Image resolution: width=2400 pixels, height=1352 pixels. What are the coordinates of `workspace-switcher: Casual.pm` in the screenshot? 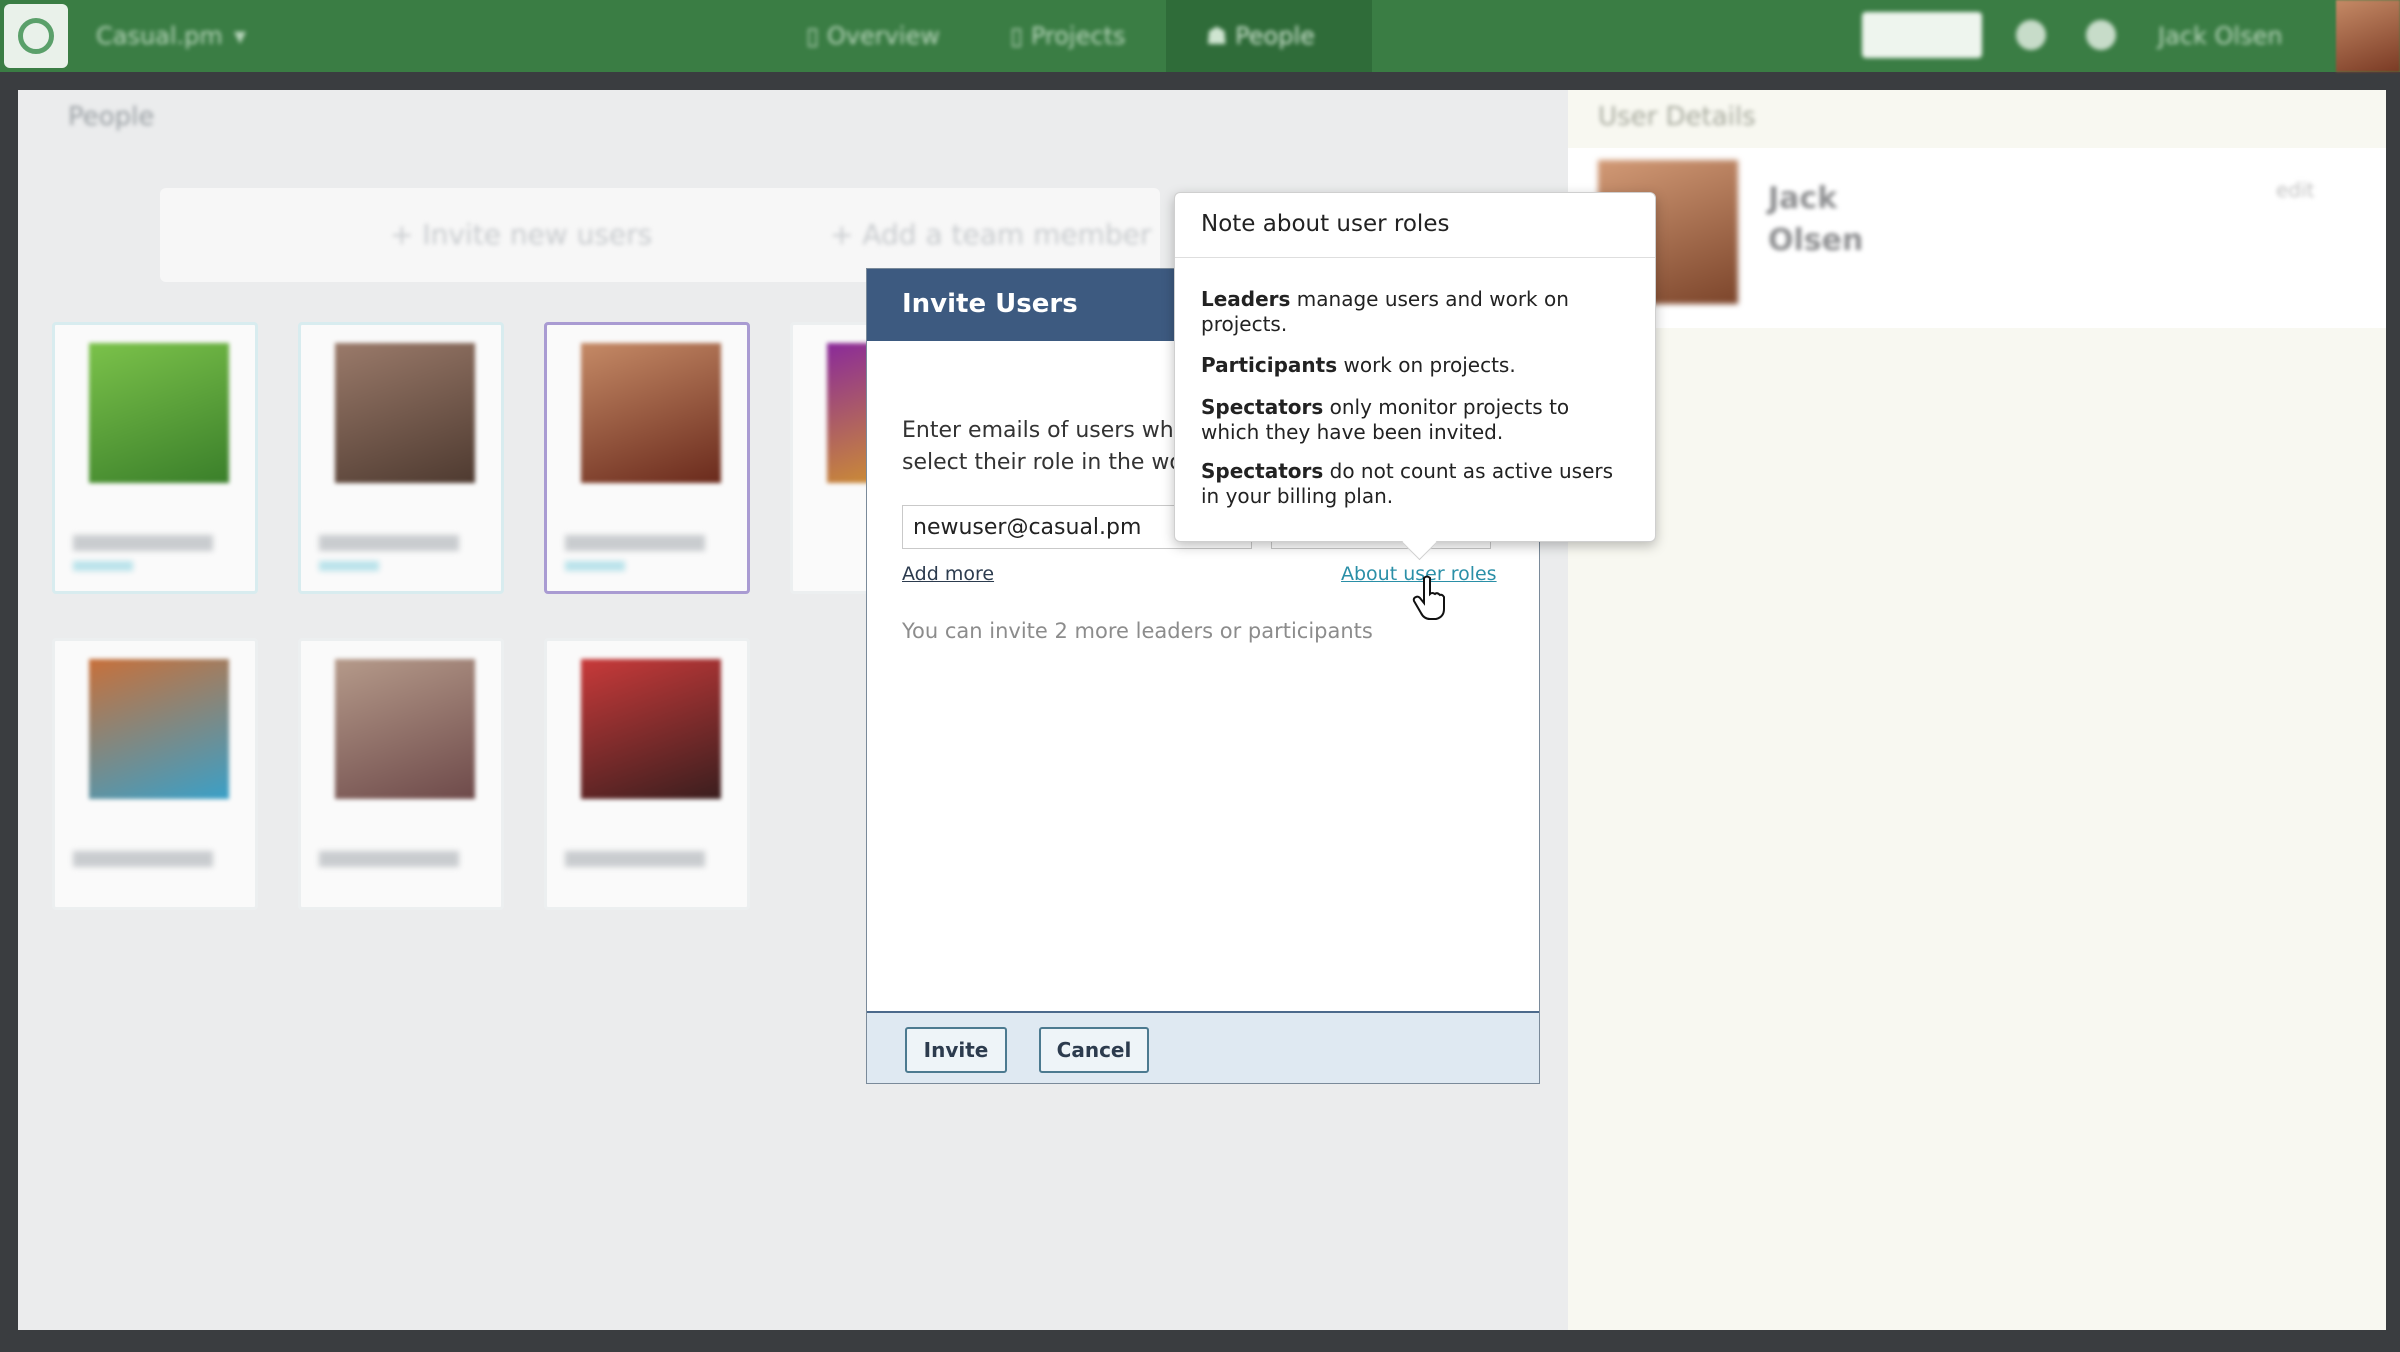 It's located at (159, 36).